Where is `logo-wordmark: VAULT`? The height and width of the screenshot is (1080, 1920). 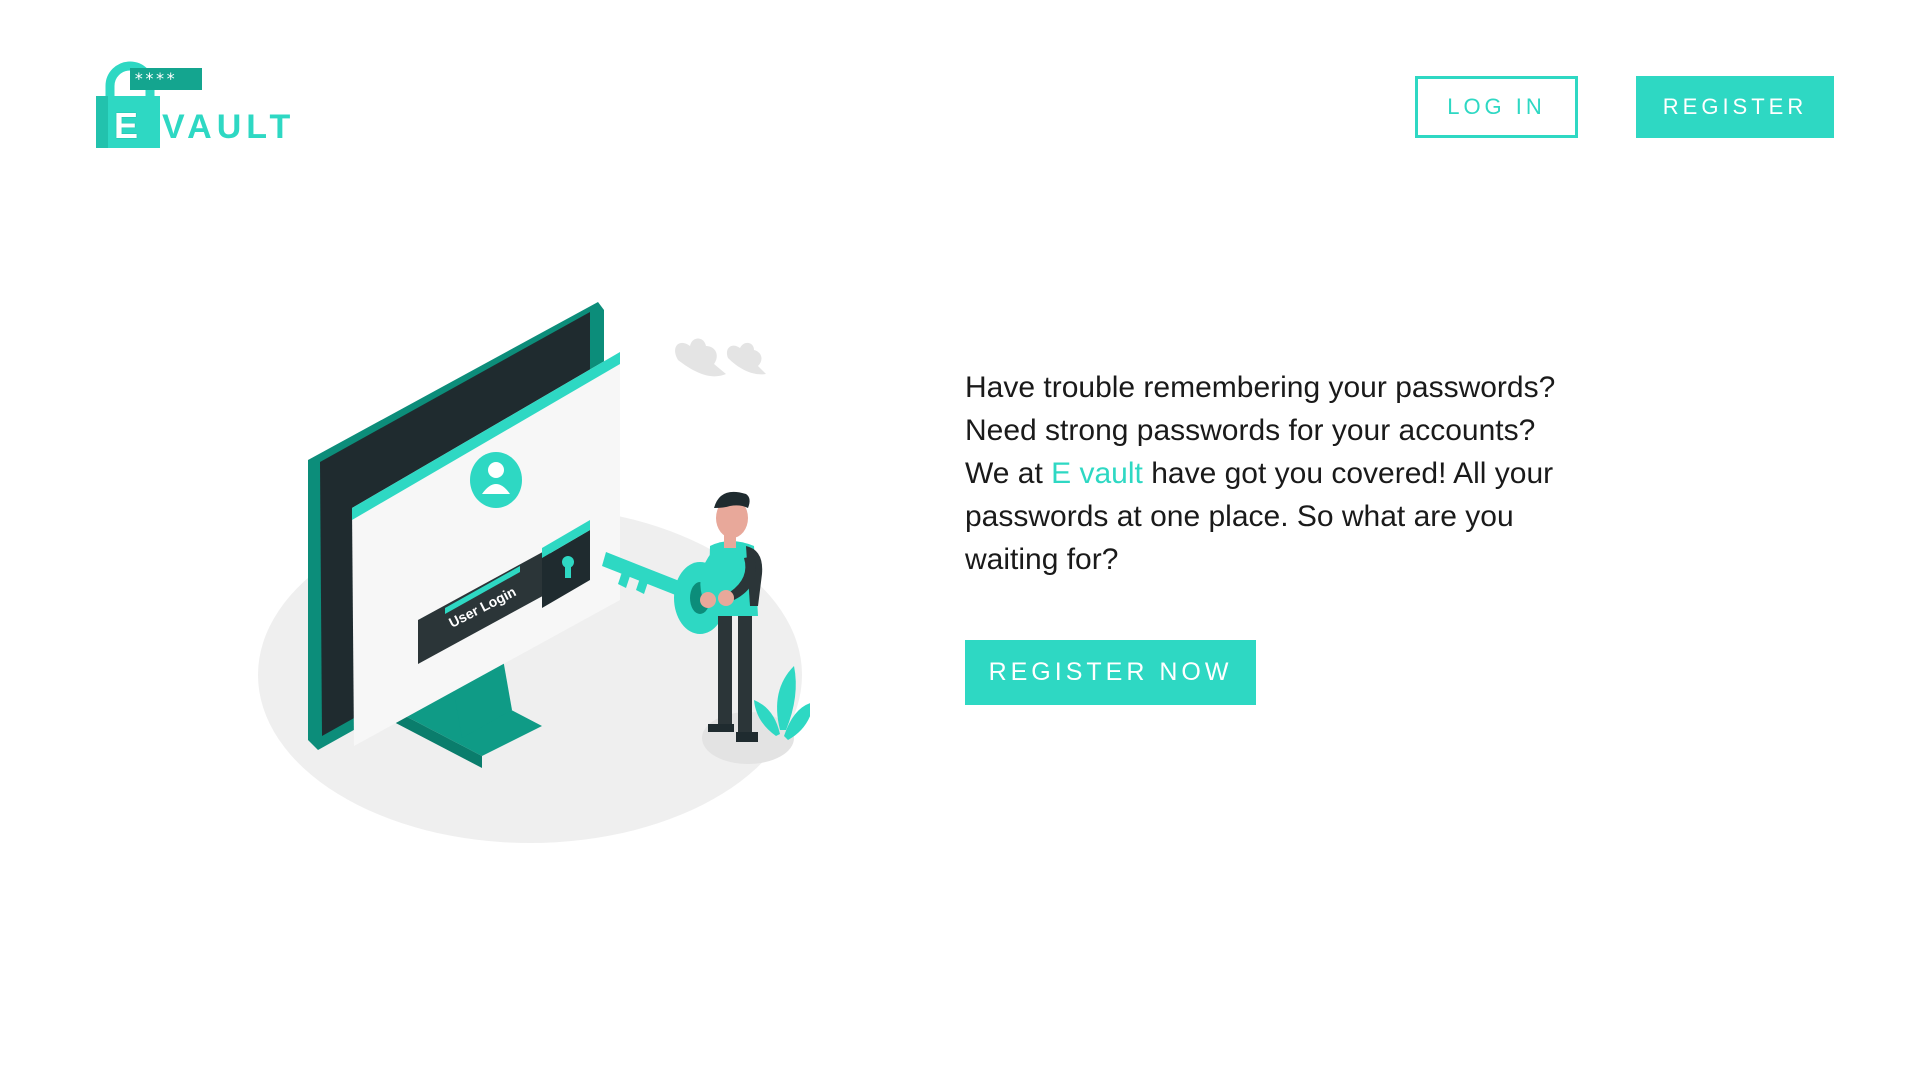
logo-wordmark: VAULT is located at coordinates (229, 127).